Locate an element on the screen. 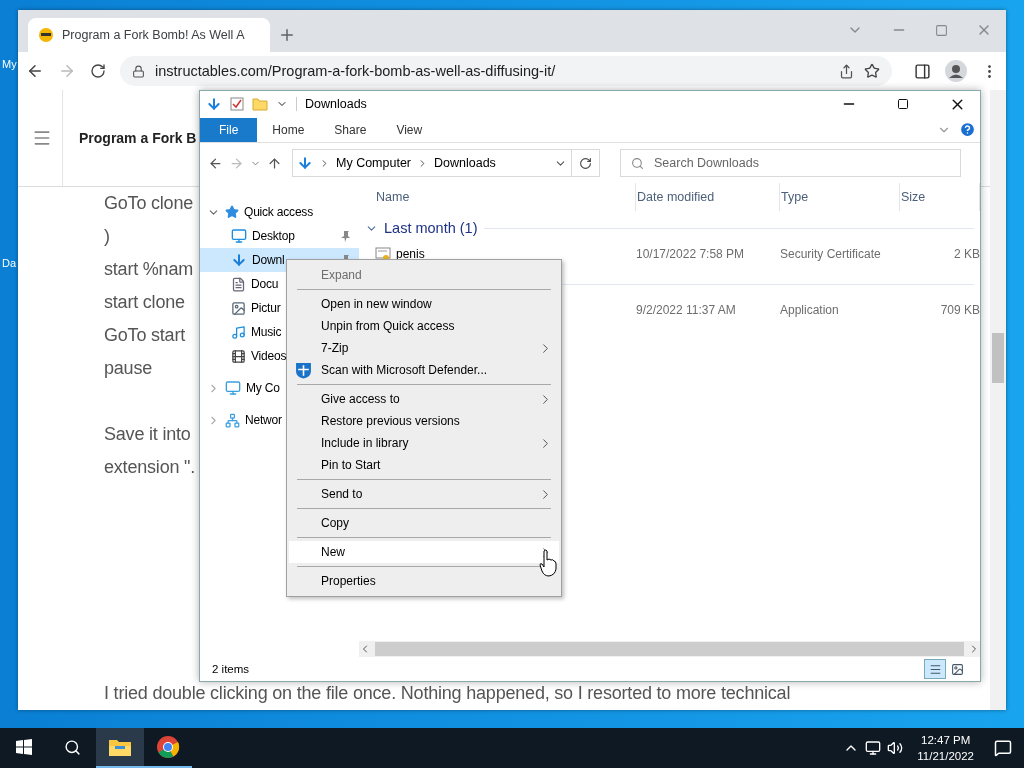 This screenshot has width=1024, height=768. chrome-icon is located at coordinates (168, 747).